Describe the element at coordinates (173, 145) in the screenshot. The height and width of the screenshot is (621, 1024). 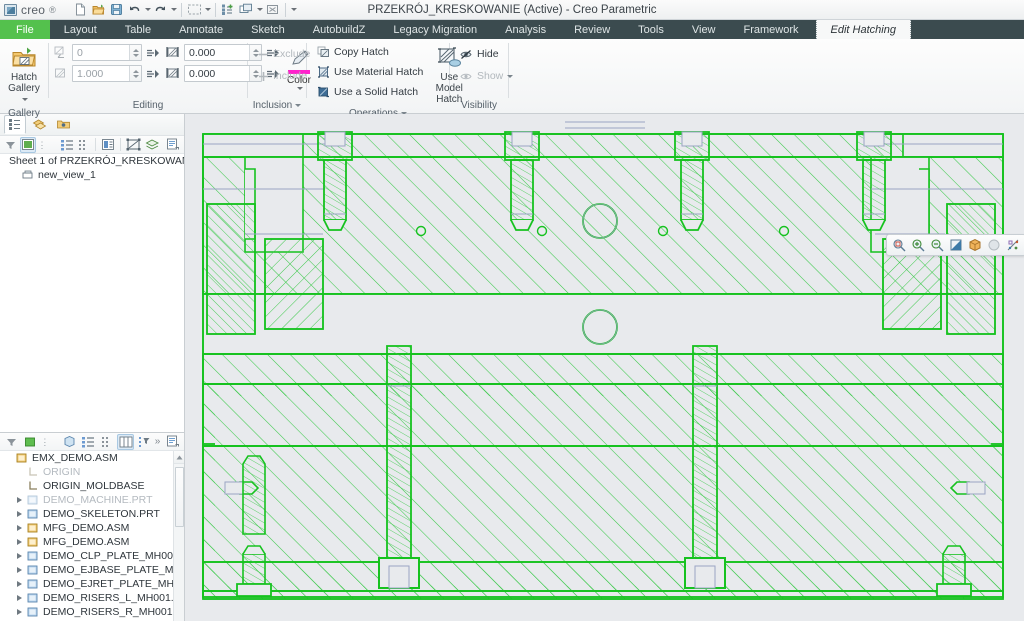
I see `sheet-properties-button` at that location.